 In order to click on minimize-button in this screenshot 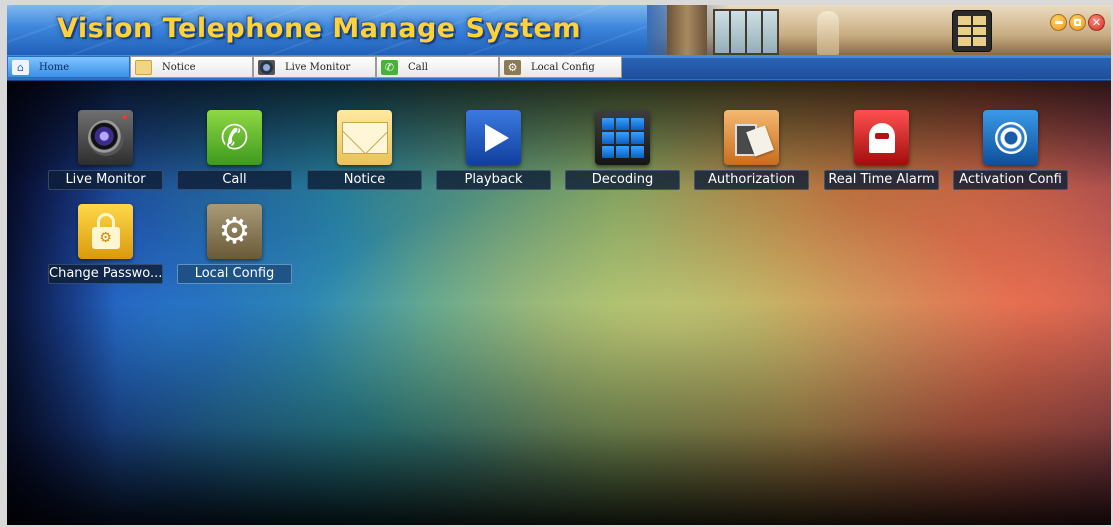, I will do `click(1058, 22)`.